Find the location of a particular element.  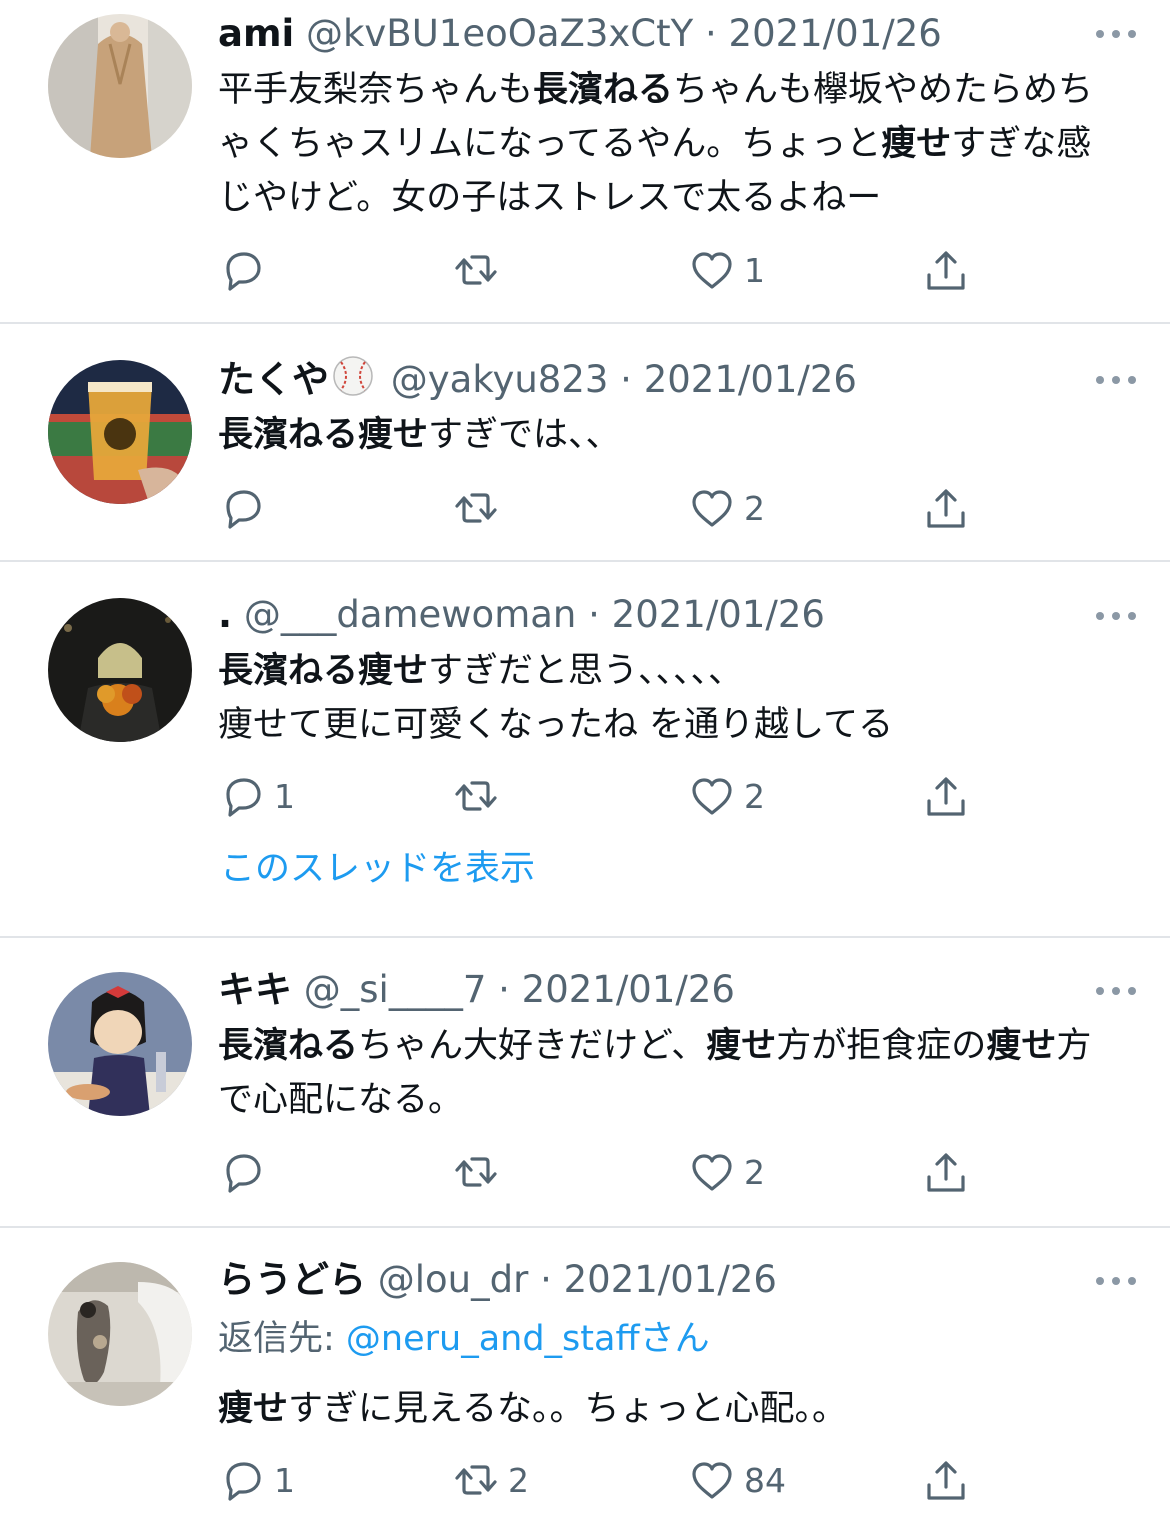

reply-to: 返信先: @neru_and_staffさん is located at coordinates (464, 1339).